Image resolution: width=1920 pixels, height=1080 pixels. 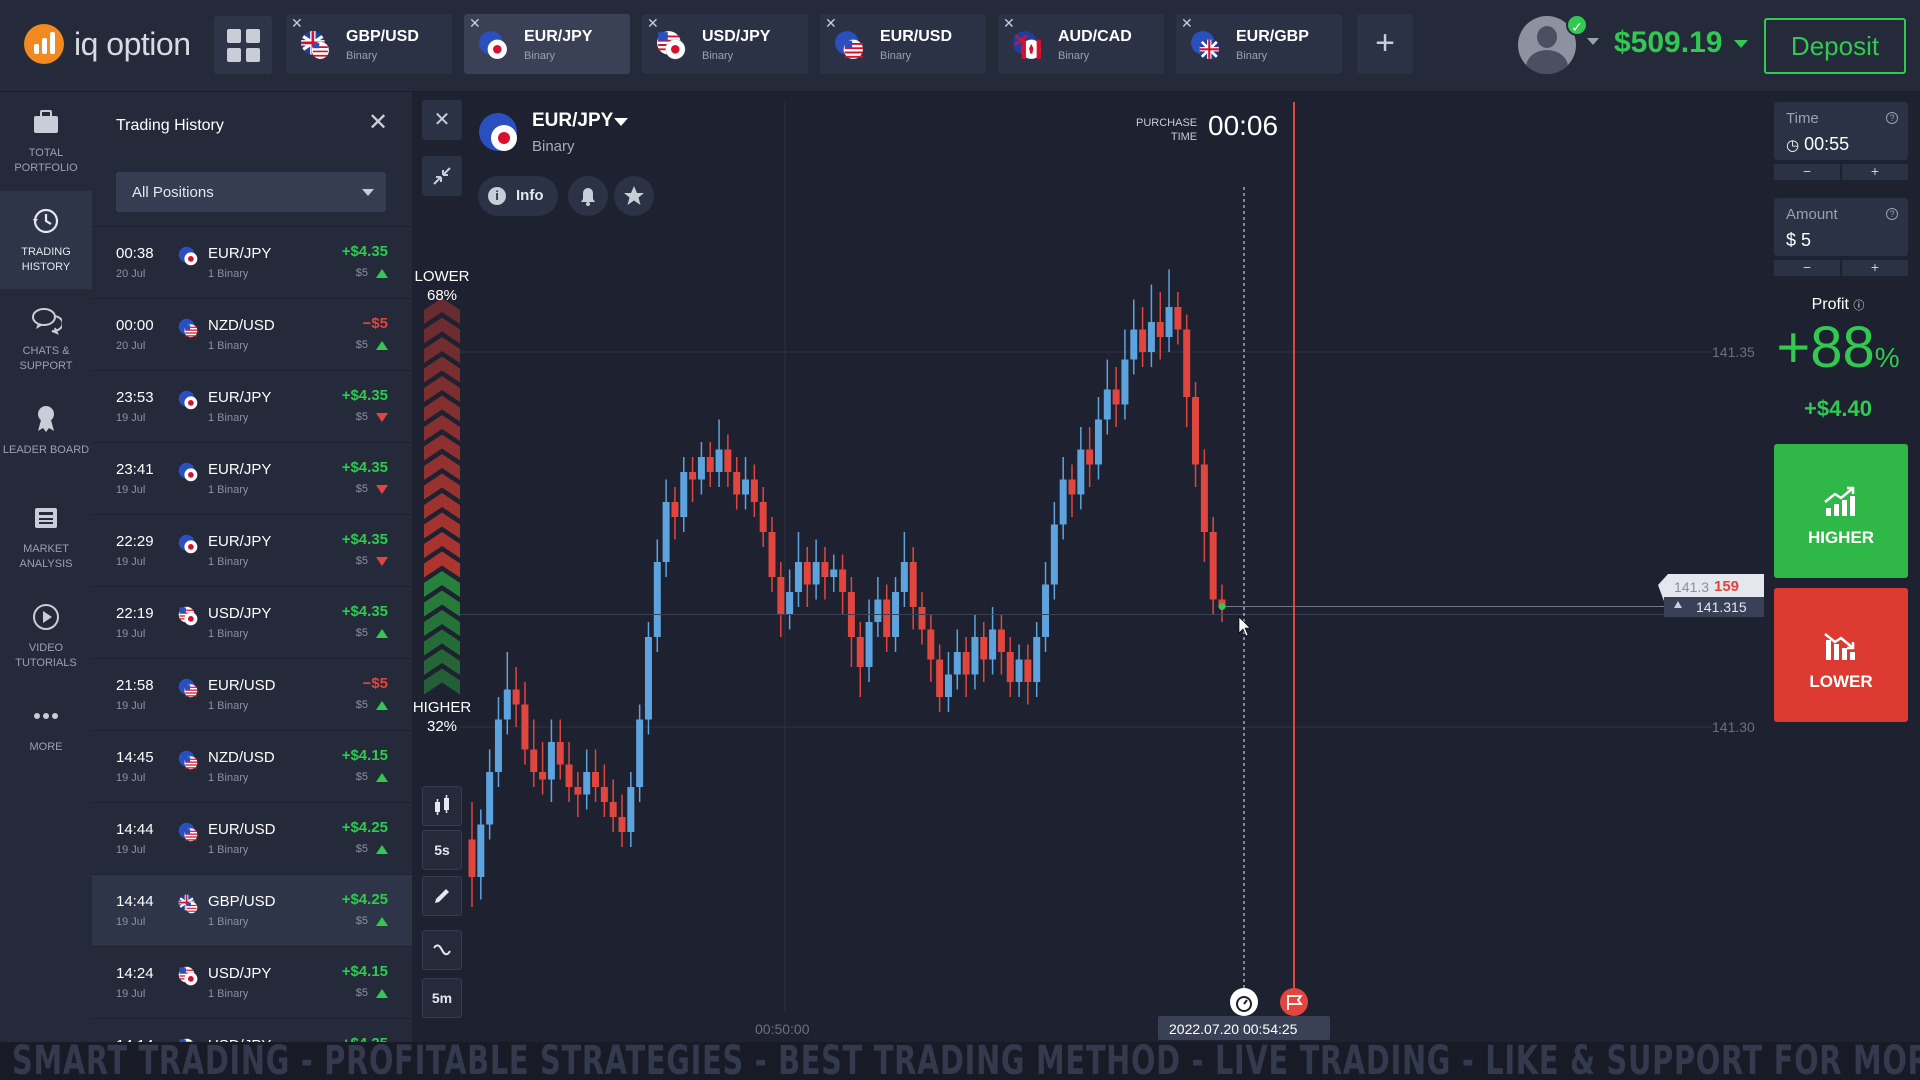 What do you see at coordinates (46, 735) in the screenshot?
I see `nav-more: MORE` at bounding box center [46, 735].